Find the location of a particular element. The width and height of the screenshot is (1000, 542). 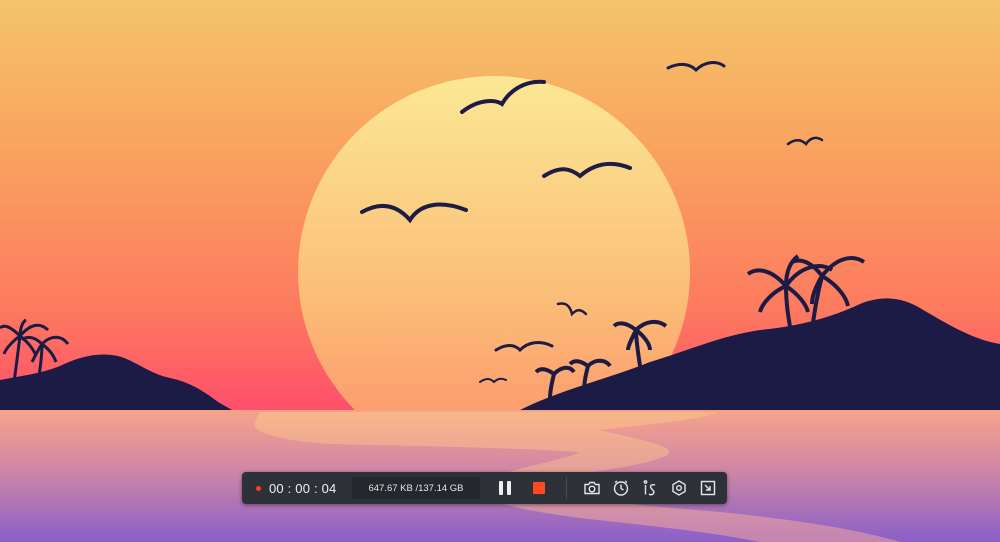

screenshot-button is located at coordinates (592, 488).